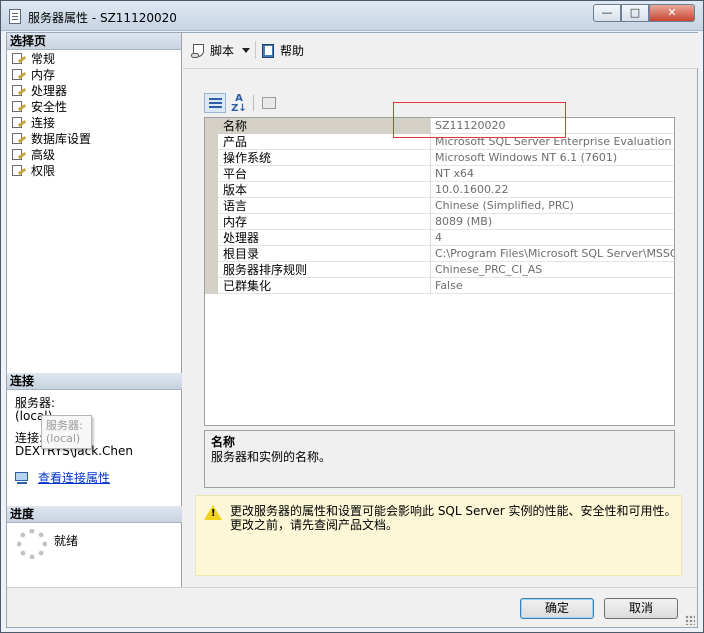 The height and width of the screenshot is (633, 704). I want to click on script-button: 脚本, so click(221, 50).